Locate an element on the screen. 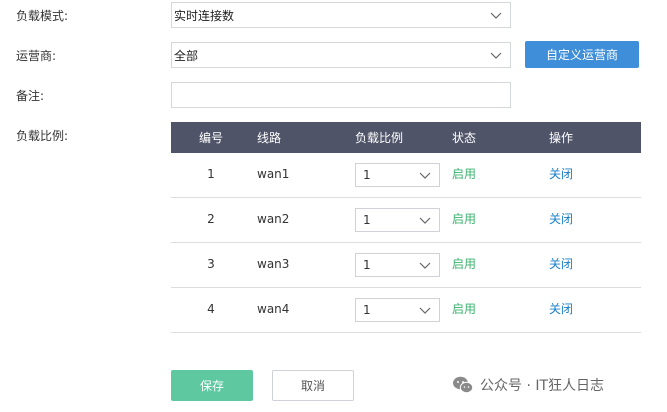 The height and width of the screenshot is (412, 667). row-line: wan4 is located at coordinates (273, 308).